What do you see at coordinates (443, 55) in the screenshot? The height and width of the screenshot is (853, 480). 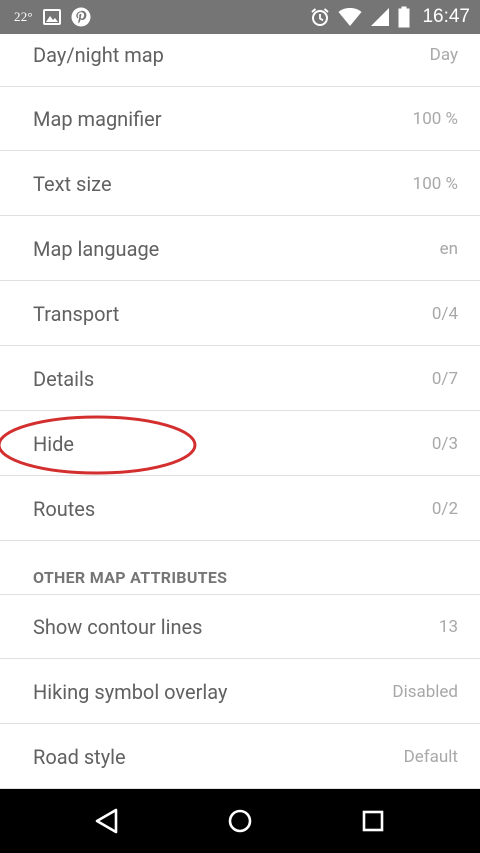 I see `setting-value: Day` at bounding box center [443, 55].